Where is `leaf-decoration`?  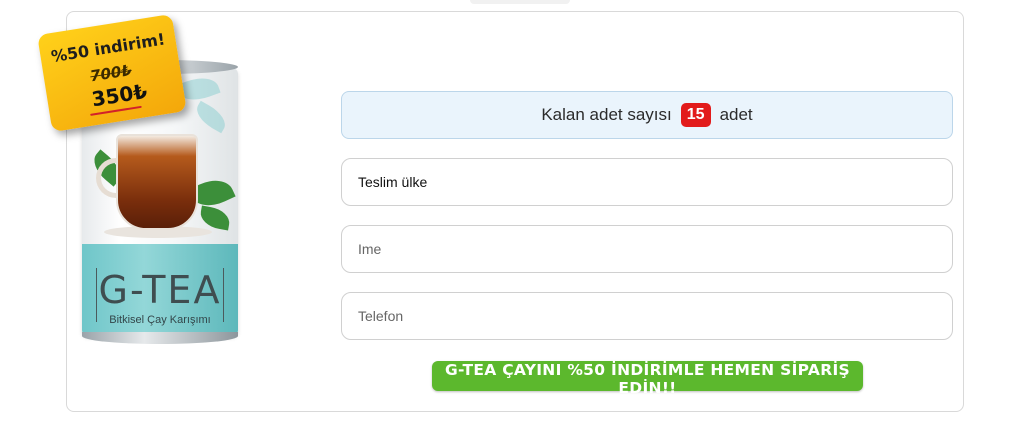 leaf-decoration is located at coordinates (211, 117).